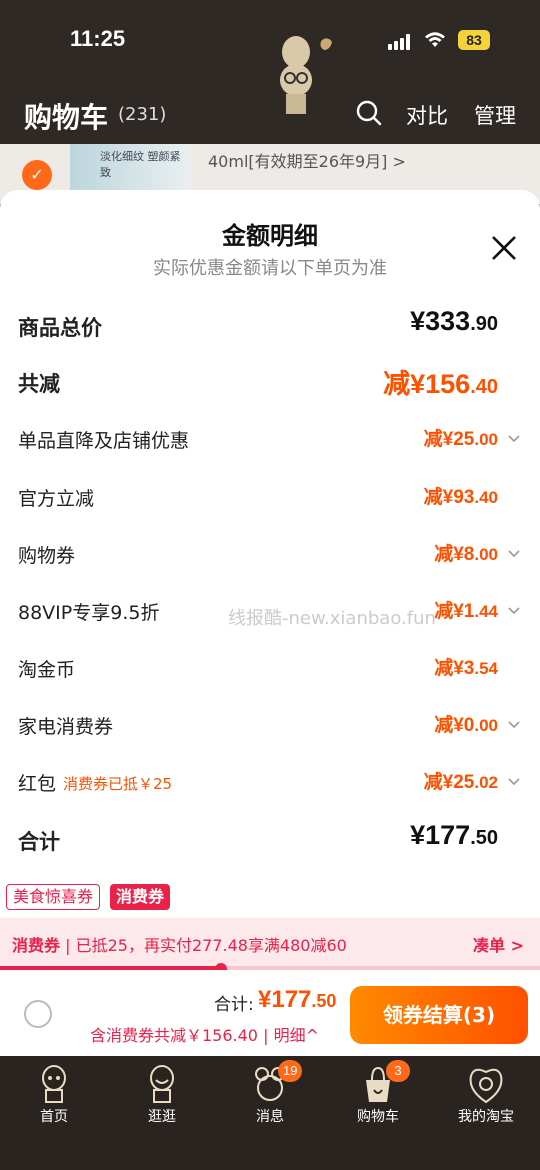 The height and width of the screenshot is (1170, 540). What do you see at coordinates (378, 1117) in the screenshot?
I see `tab-label: 购物车` at bounding box center [378, 1117].